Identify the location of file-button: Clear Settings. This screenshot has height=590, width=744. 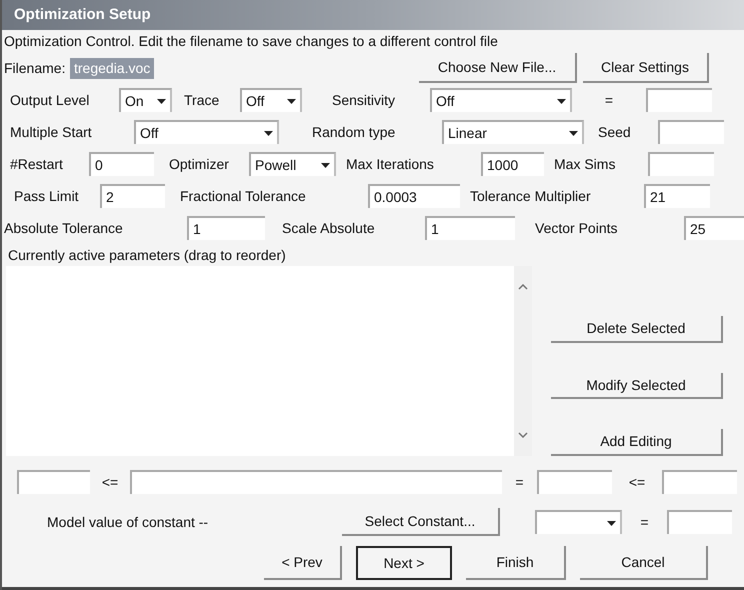
(646, 68).